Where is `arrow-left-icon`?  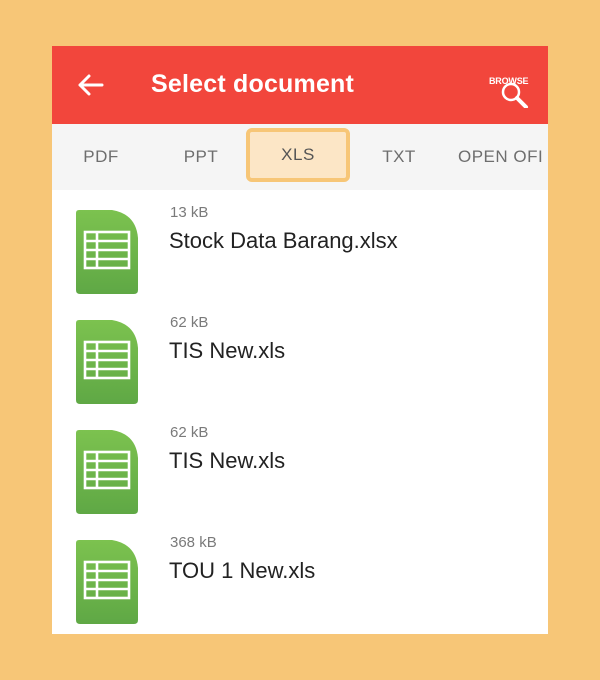 arrow-left-icon is located at coordinates (91, 85).